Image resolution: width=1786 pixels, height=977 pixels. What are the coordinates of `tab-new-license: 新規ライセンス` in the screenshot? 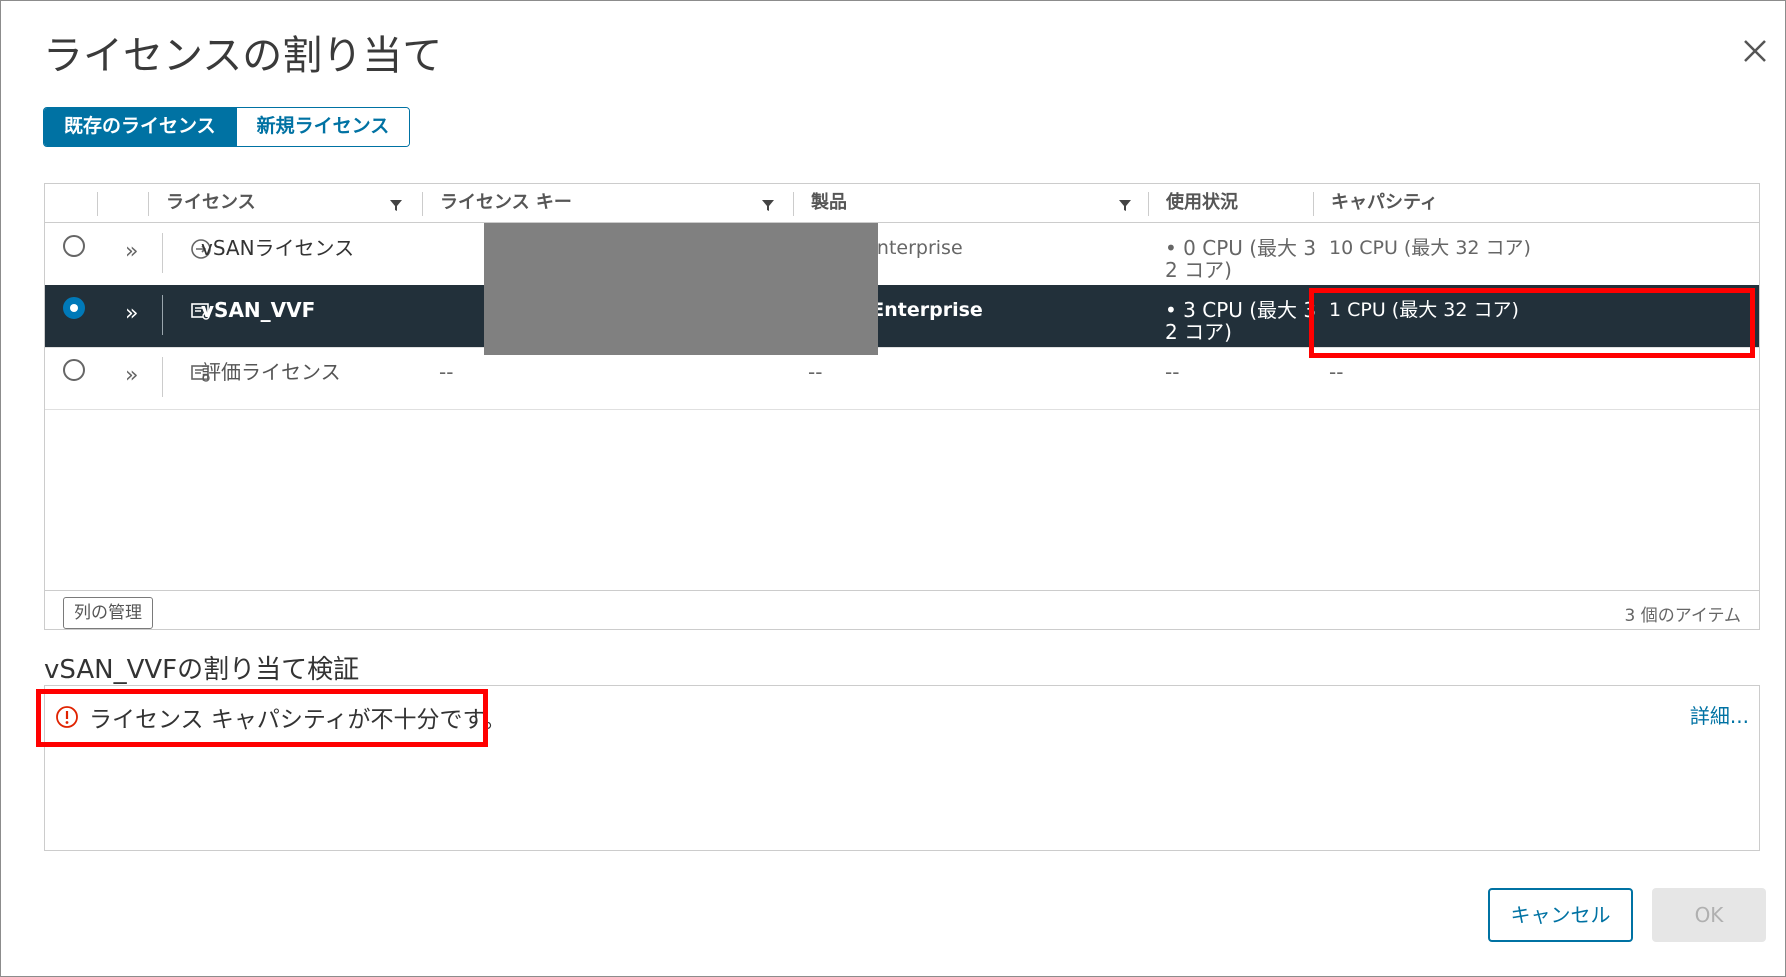 It's located at (322, 127).